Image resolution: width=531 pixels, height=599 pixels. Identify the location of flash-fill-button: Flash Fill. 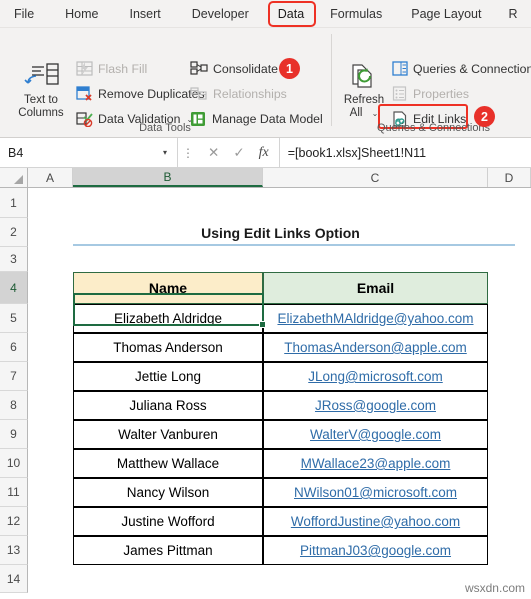
(111, 68).